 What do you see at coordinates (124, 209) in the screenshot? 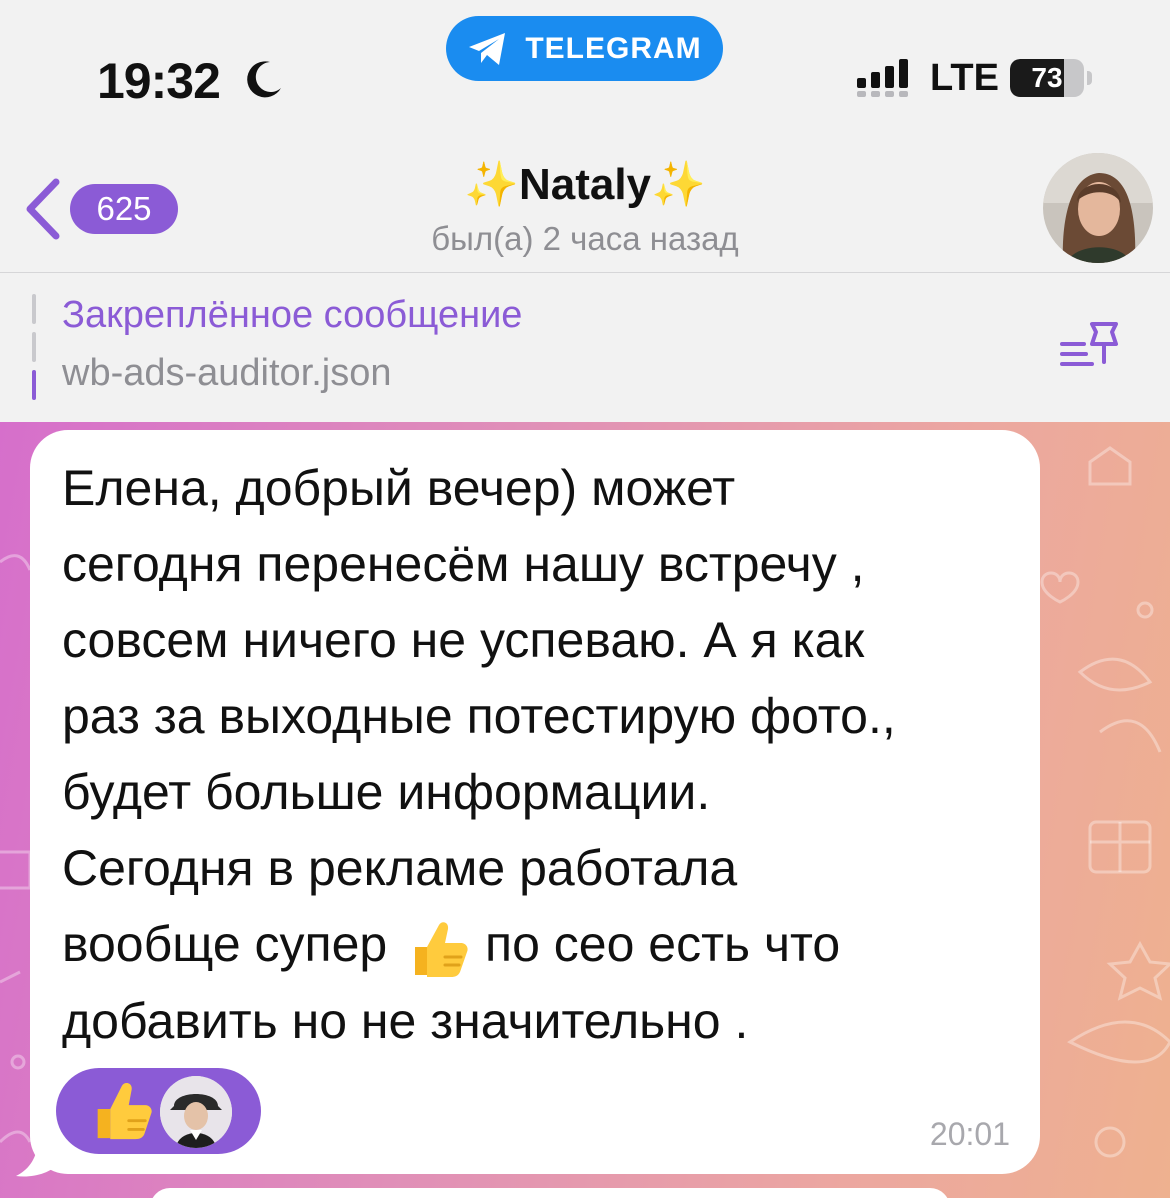
I see `unread-count-badge: 625` at bounding box center [124, 209].